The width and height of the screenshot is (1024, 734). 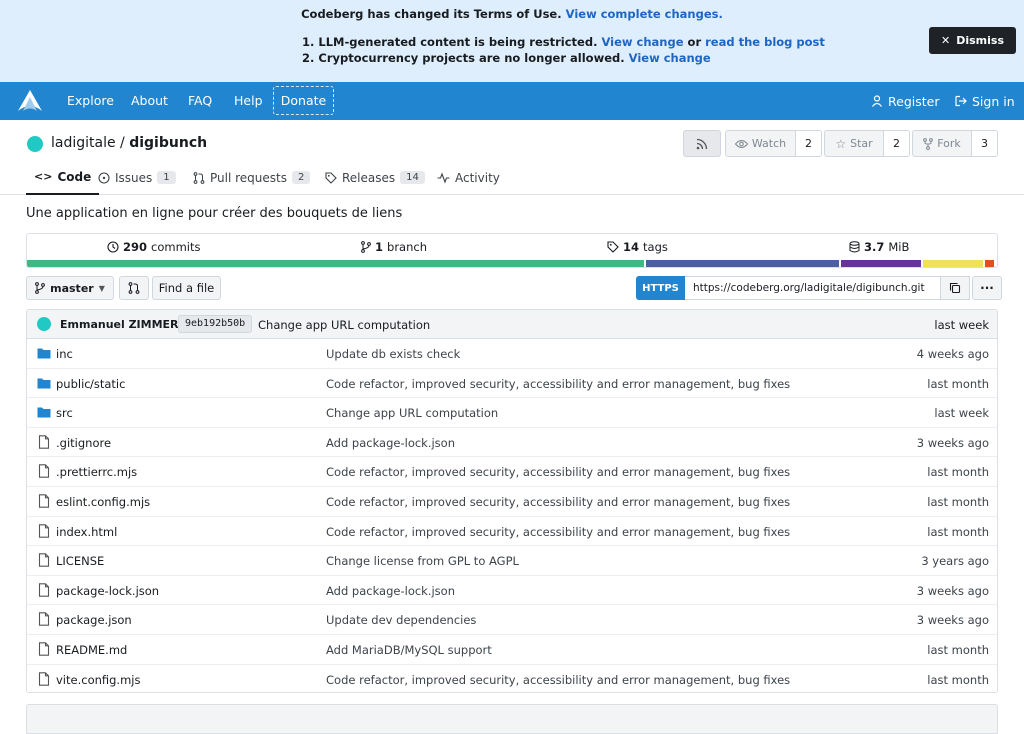 I want to click on star-button: ☆ Star, so click(x=854, y=143).